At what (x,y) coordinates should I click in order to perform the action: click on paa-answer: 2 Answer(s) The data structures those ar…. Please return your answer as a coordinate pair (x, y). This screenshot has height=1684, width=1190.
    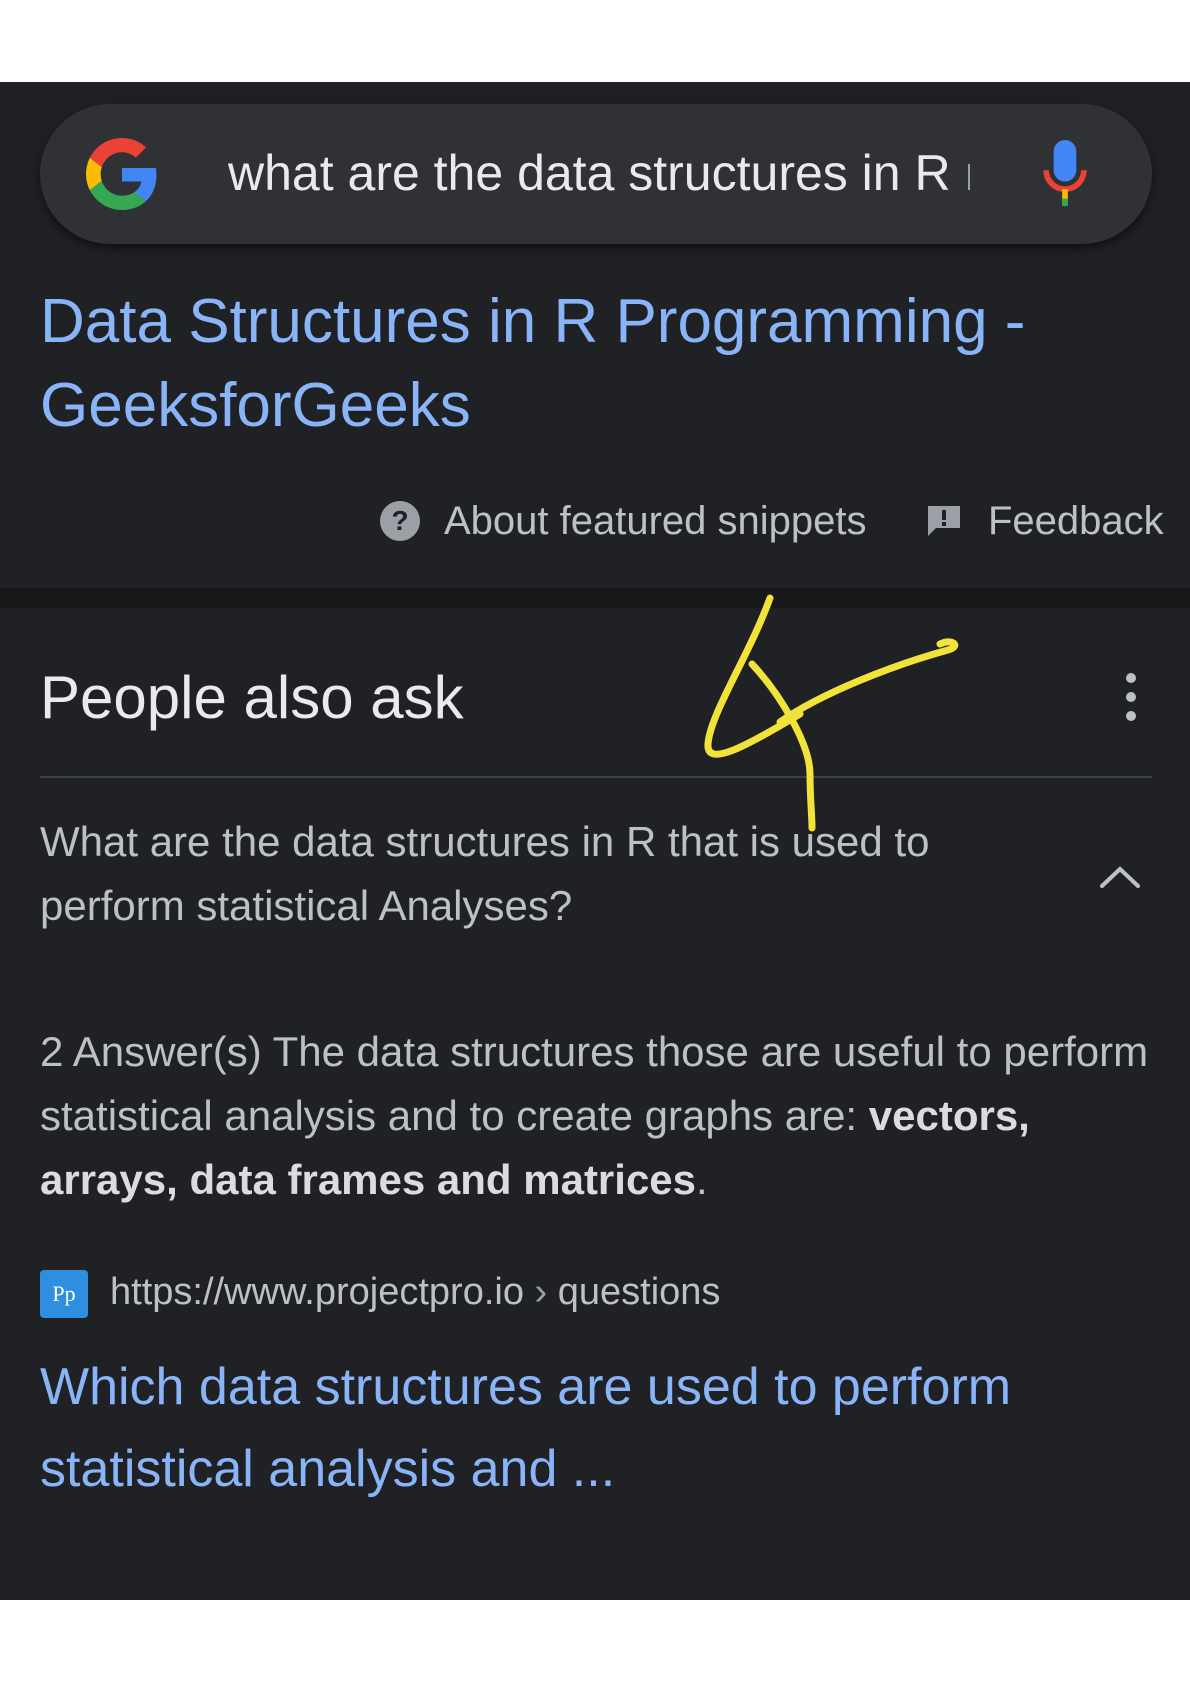
    Looking at the image, I should click on (595, 1116).